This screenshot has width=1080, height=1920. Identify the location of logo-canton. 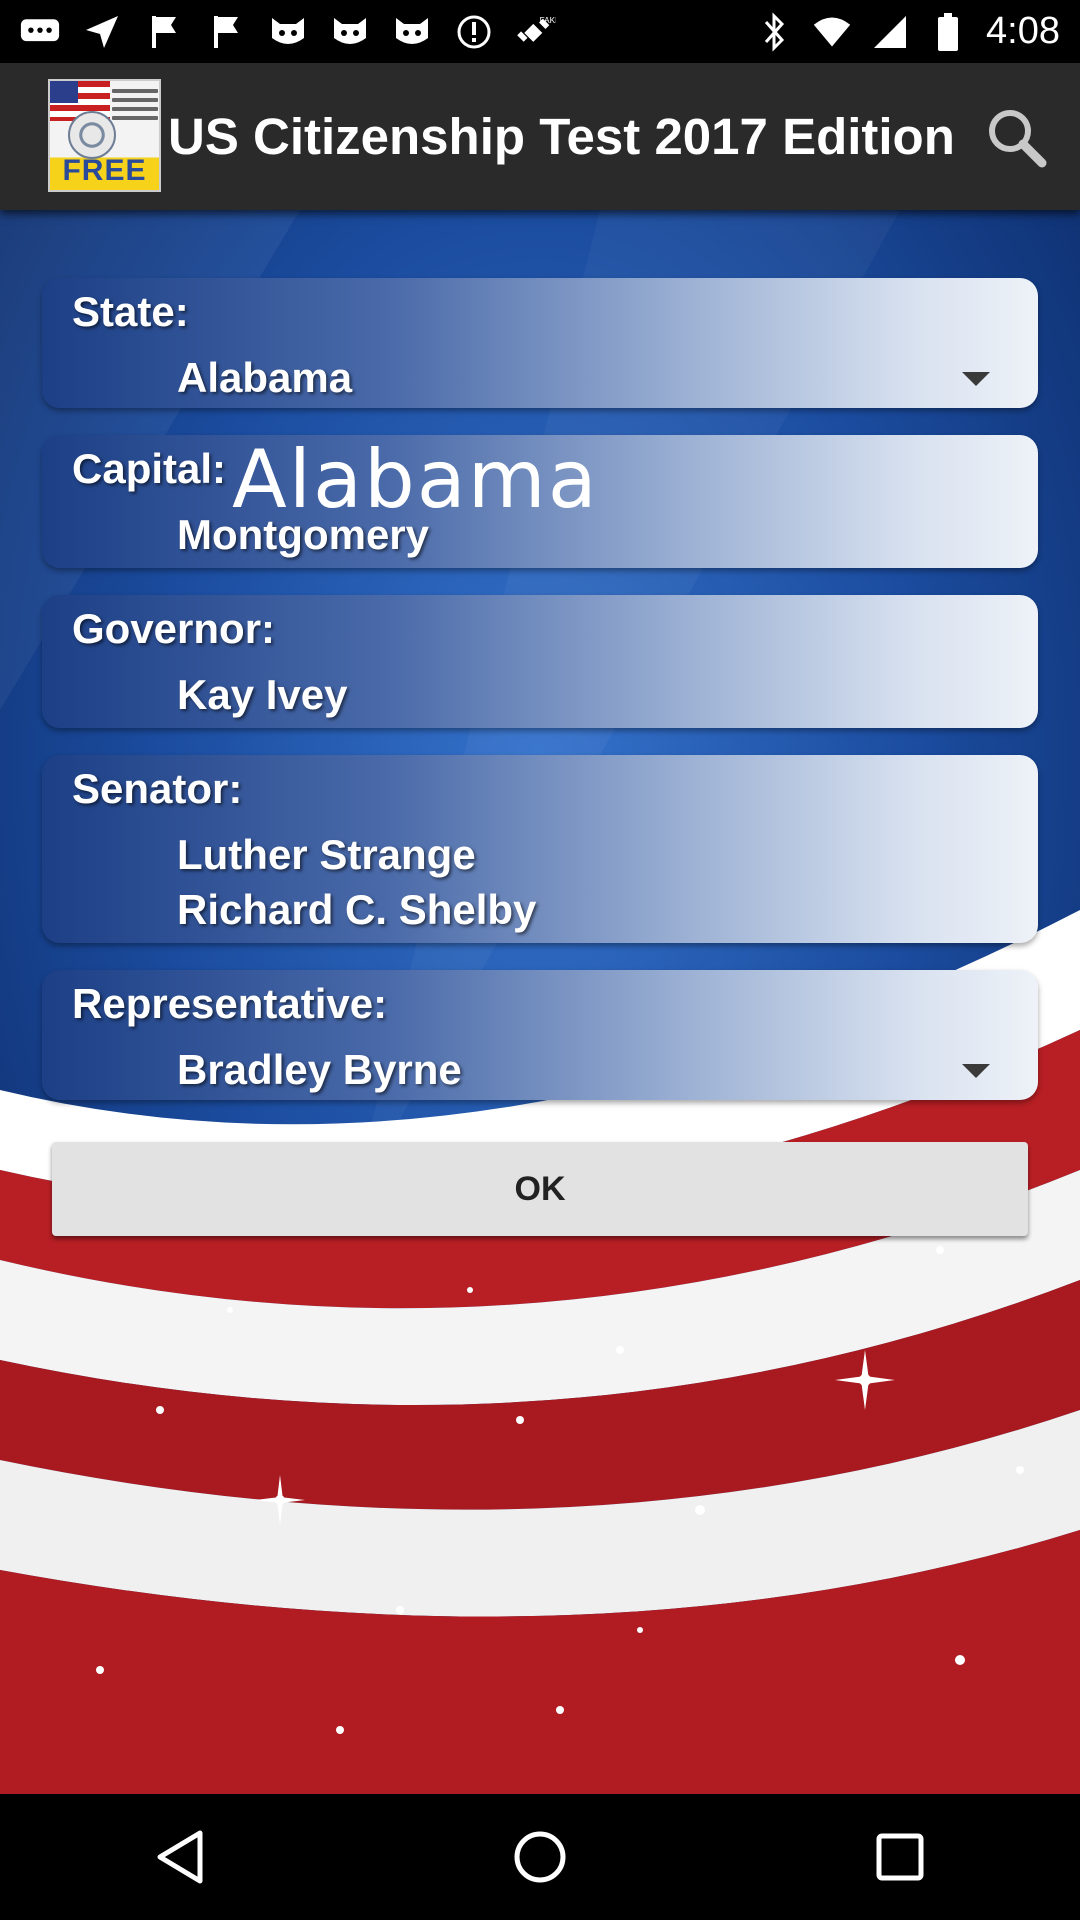
(64, 92).